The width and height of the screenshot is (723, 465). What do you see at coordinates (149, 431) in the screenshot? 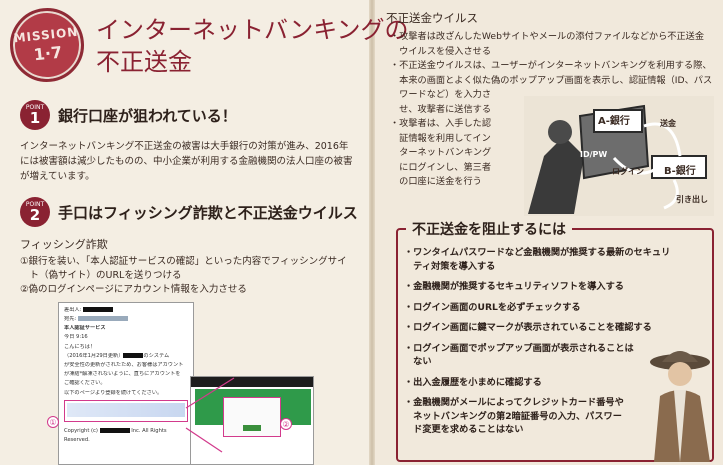
I see `copyright-text: Inc. All Rights` at bounding box center [149, 431].